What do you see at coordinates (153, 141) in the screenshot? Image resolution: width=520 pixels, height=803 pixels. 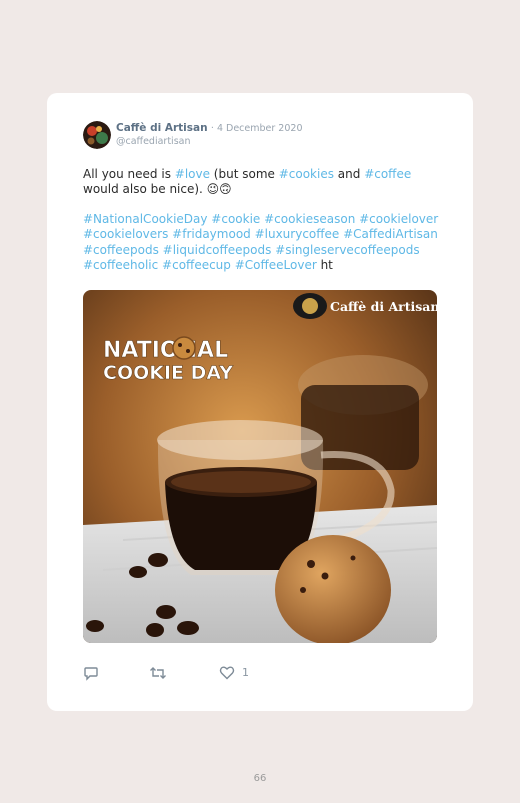 I see `author-handle: @caffediartisan` at bounding box center [153, 141].